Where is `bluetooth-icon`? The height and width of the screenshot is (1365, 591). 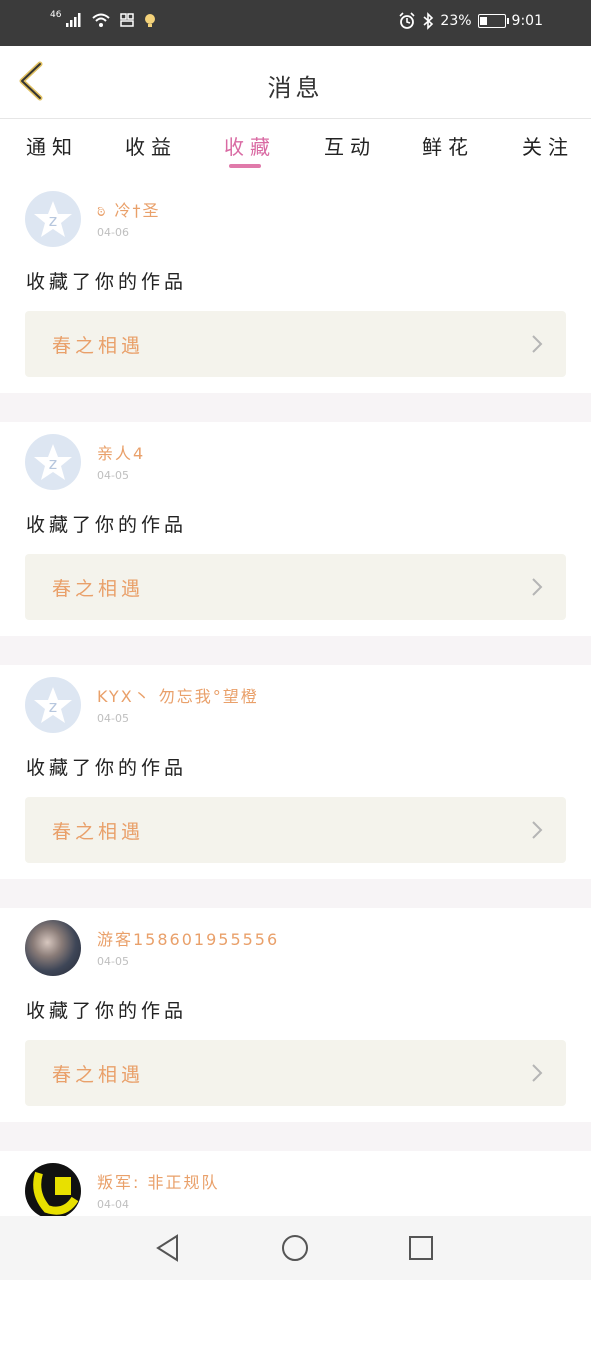
bluetooth-icon is located at coordinates (428, 21).